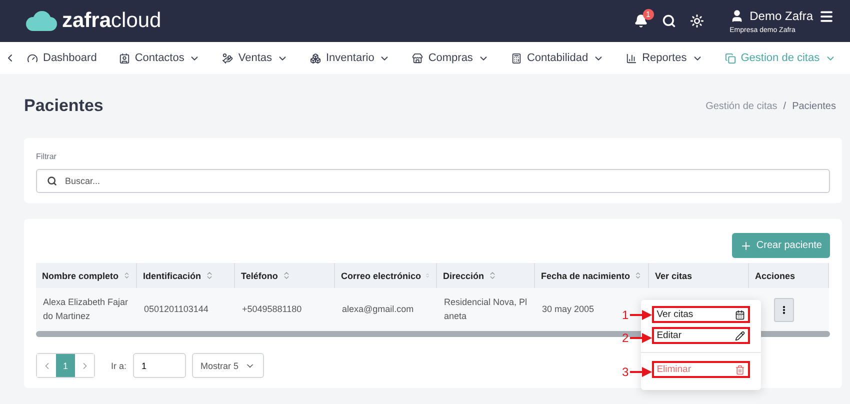 This screenshot has height=404, width=850. I want to click on goto-label: Ir a:, so click(119, 365).